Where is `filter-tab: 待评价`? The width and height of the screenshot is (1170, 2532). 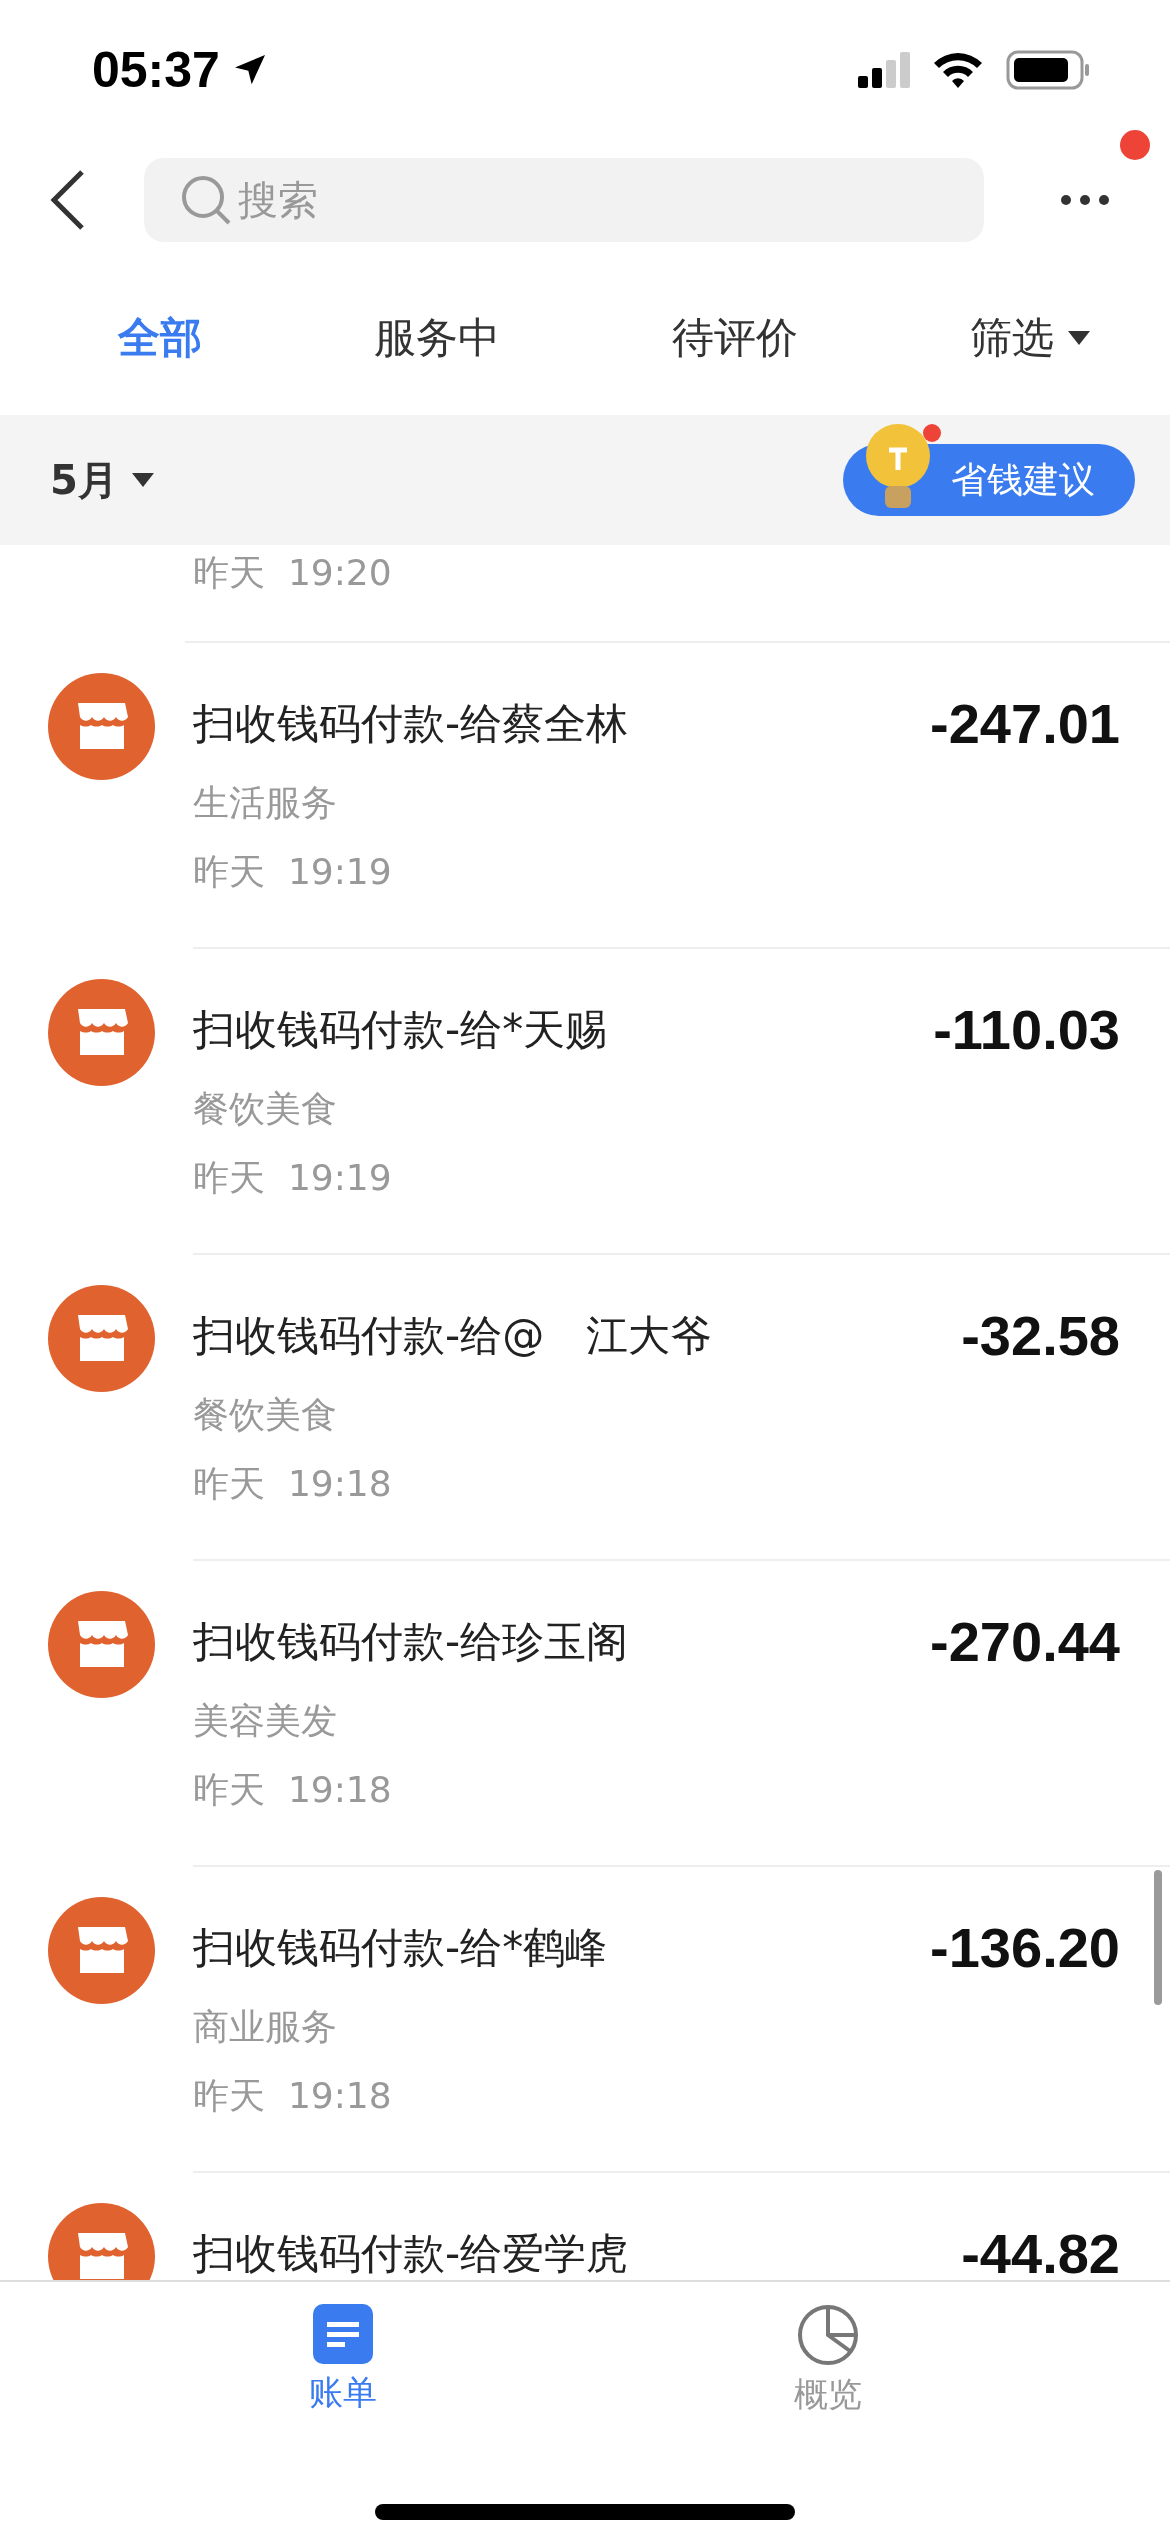 filter-tab: 待评价 is located at coordinates (735, 337).